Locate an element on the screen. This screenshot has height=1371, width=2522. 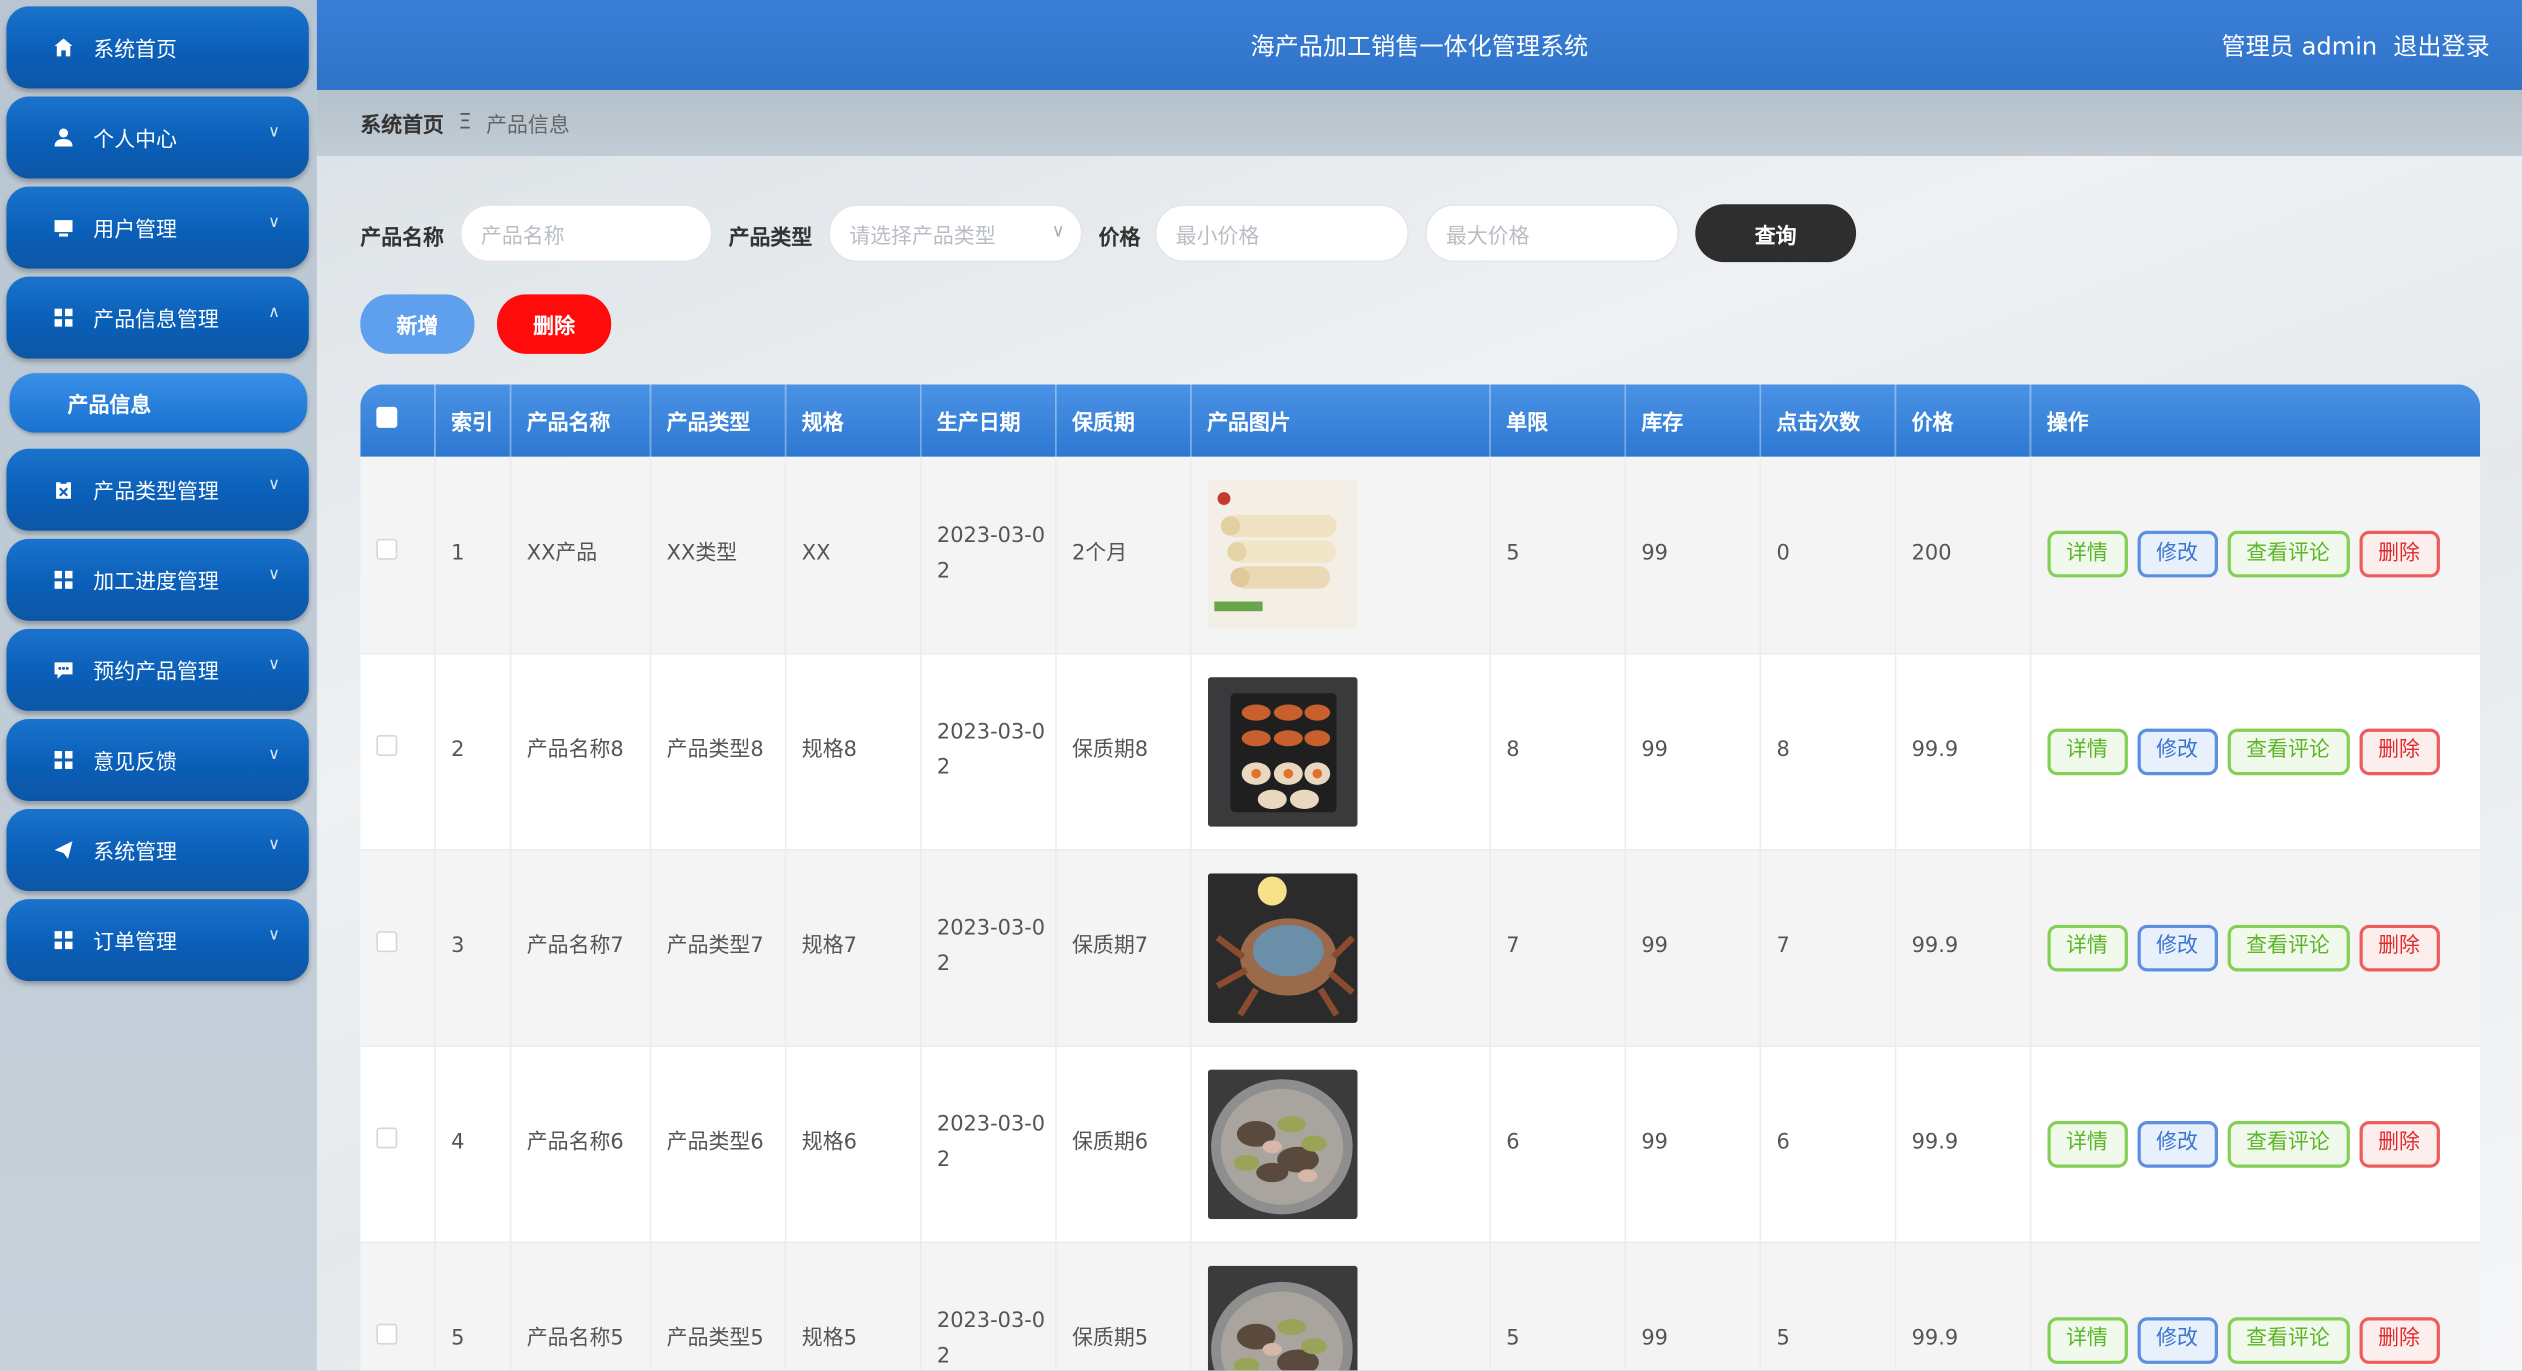
sidebar-item-personal-center: 个人中心 ∨ is located at coordinates (157, 137).